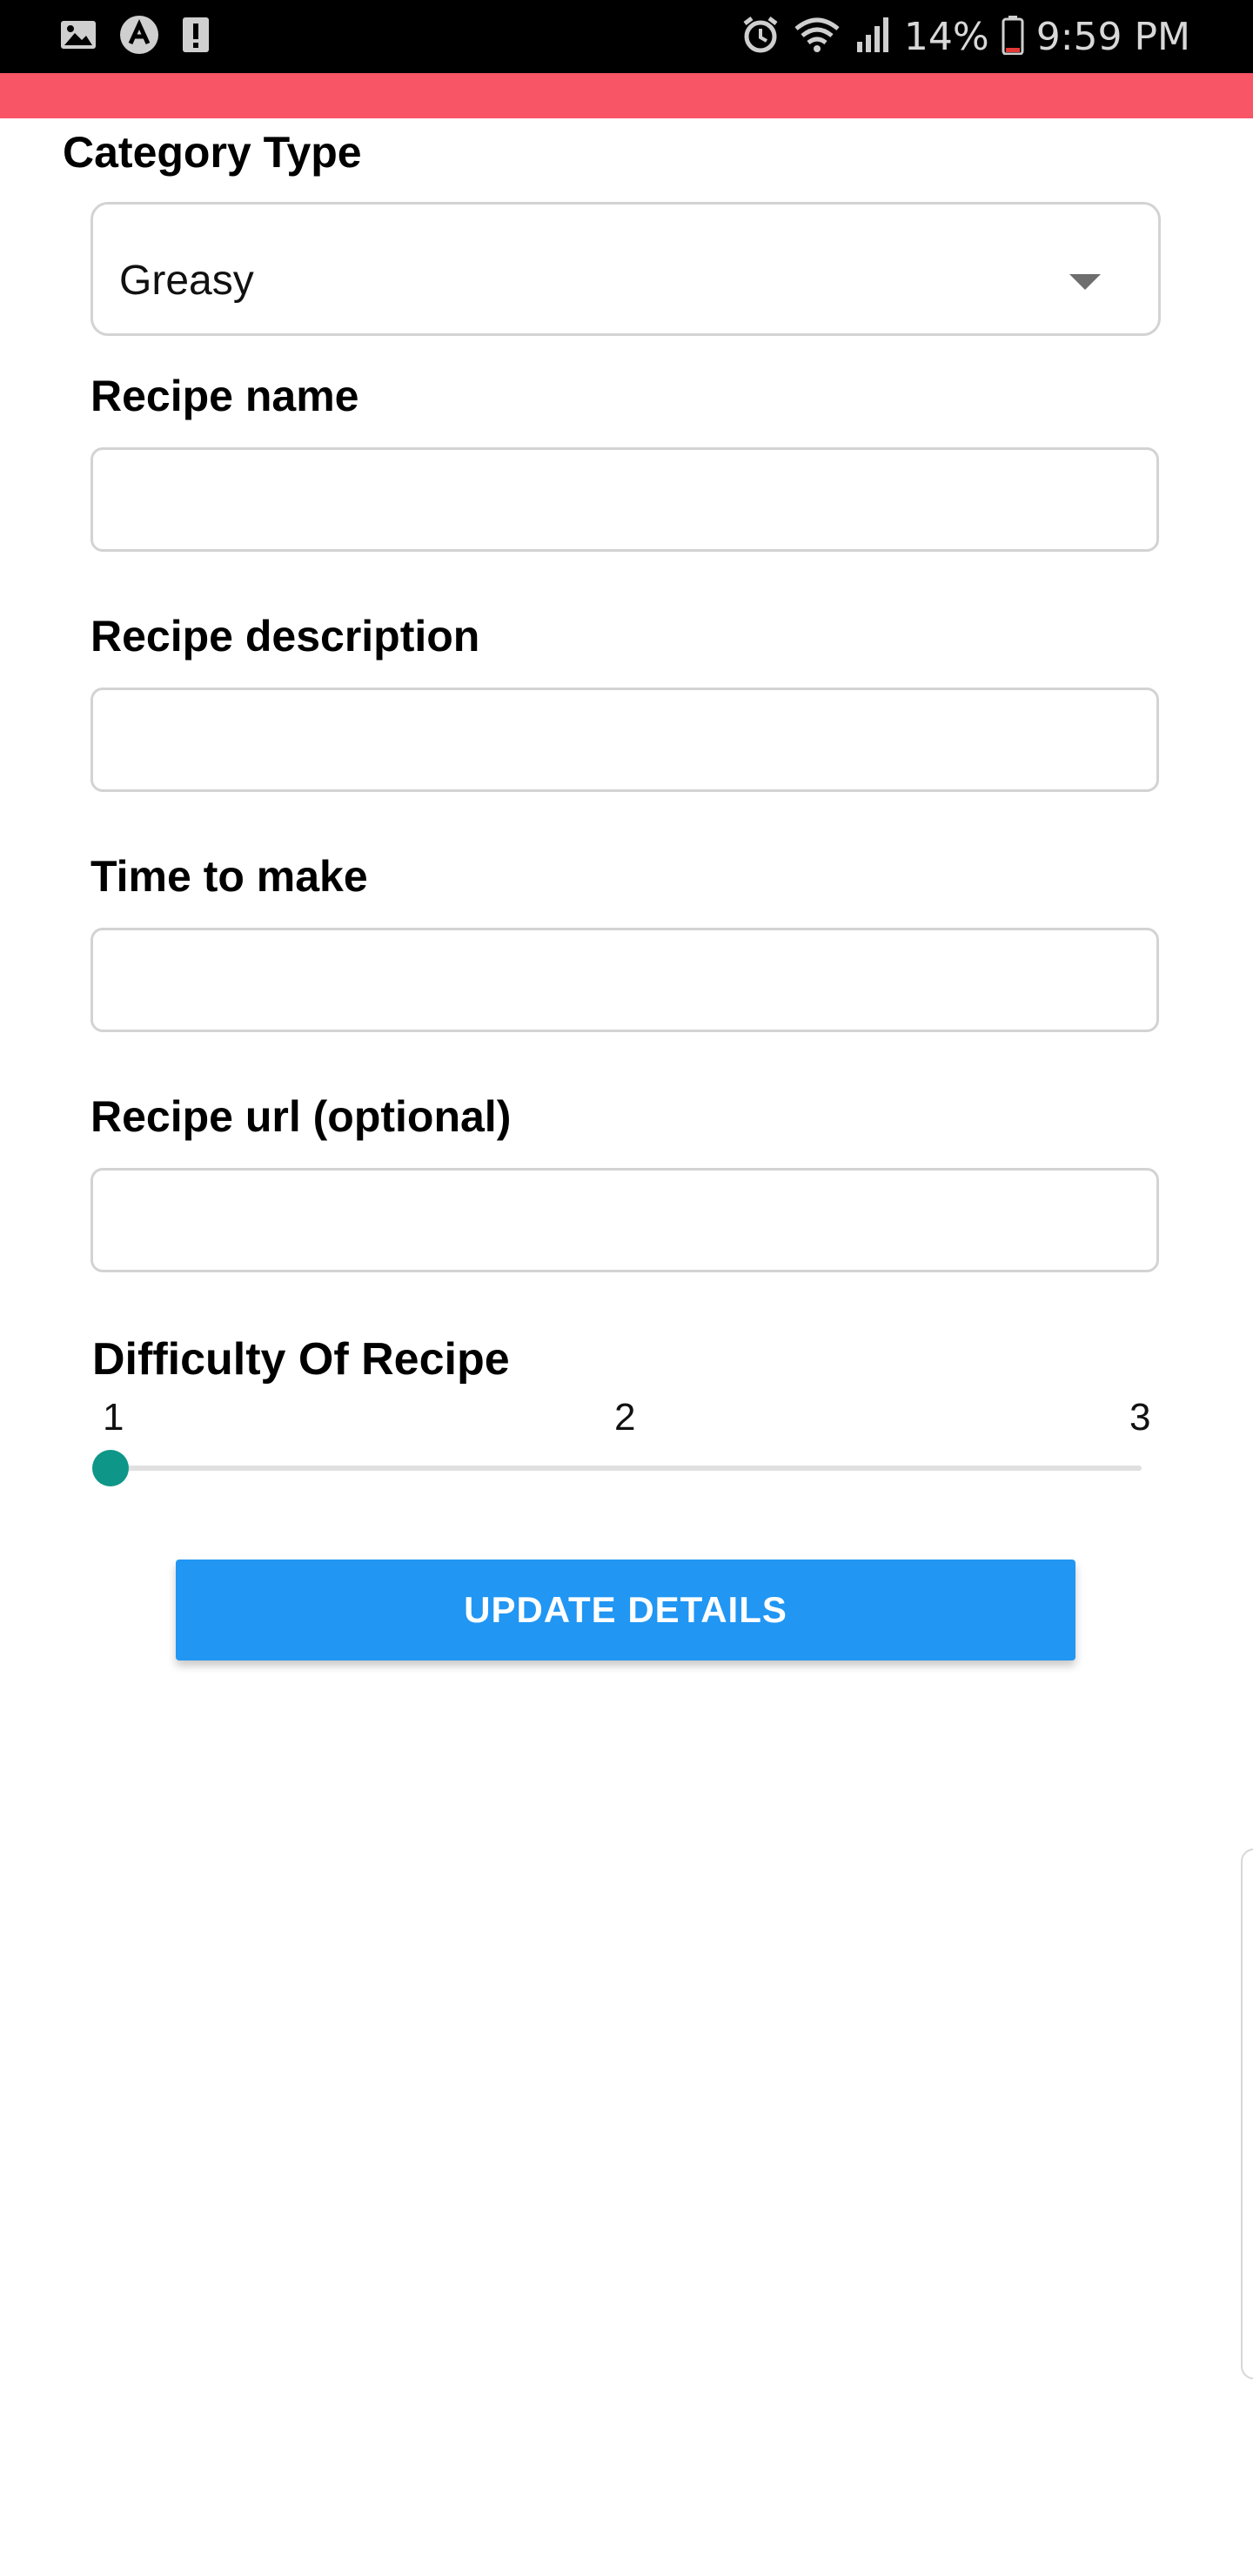 The width and height of the screenshot is (1253, 2576). Describe the element at coordinates (113, 1417) in the screenshot. I see `slider-tick-1: 1` at that location.